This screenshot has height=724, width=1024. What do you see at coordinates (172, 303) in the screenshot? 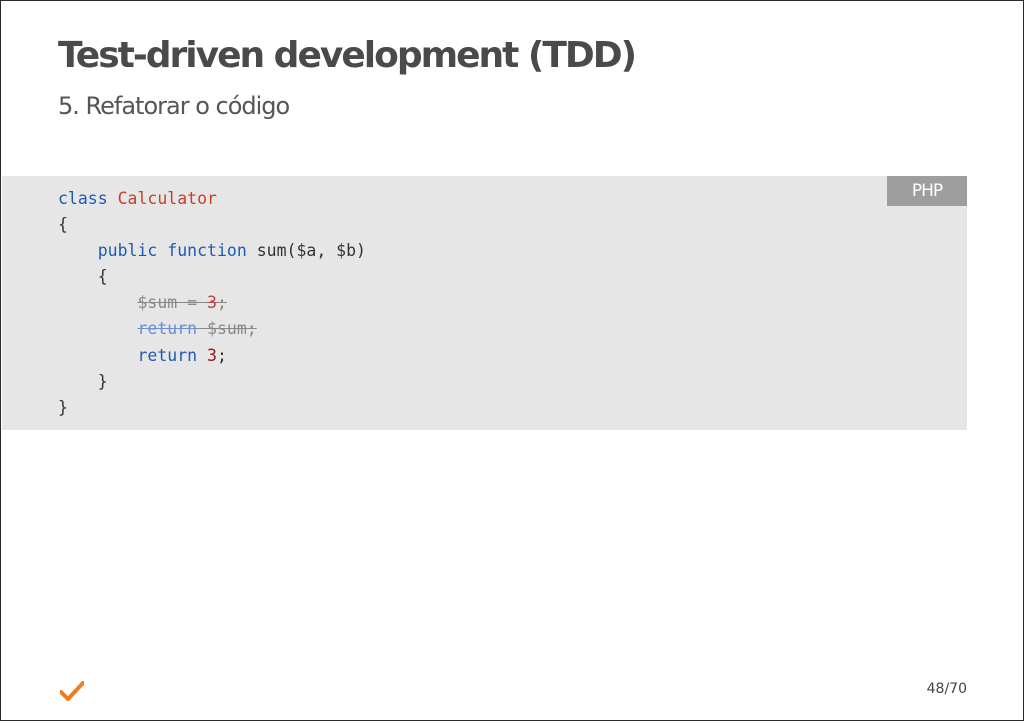
I see `code-token: $sum =` at bounding box center [172, 303].